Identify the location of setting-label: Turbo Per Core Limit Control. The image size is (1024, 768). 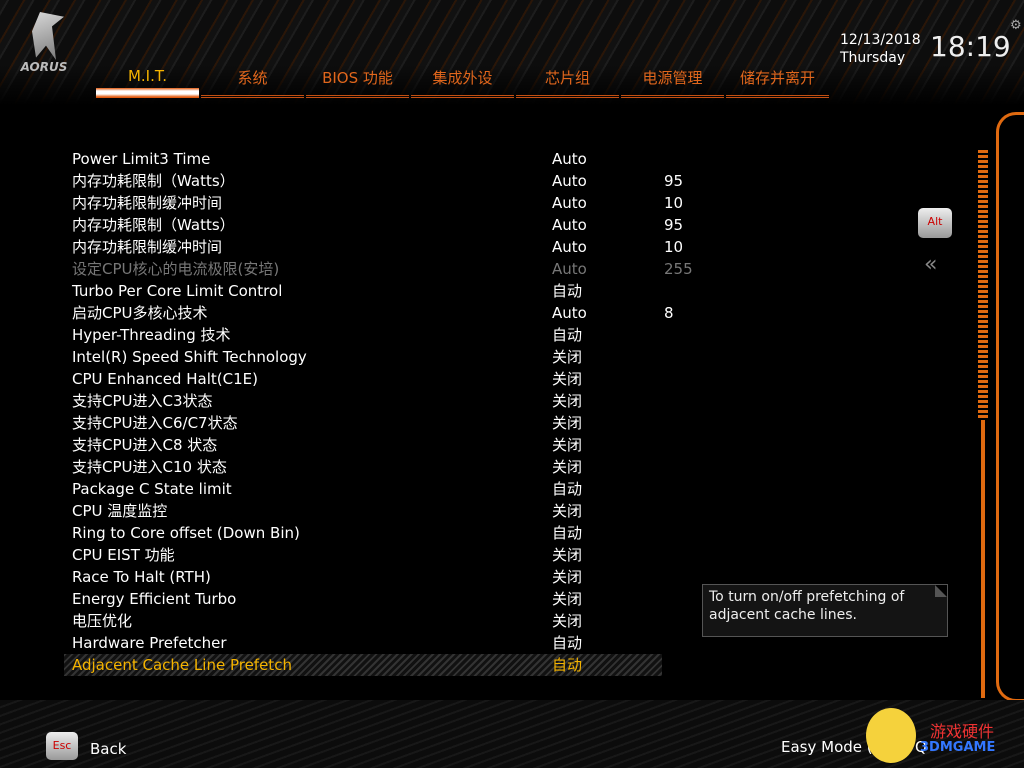
(177, 291).